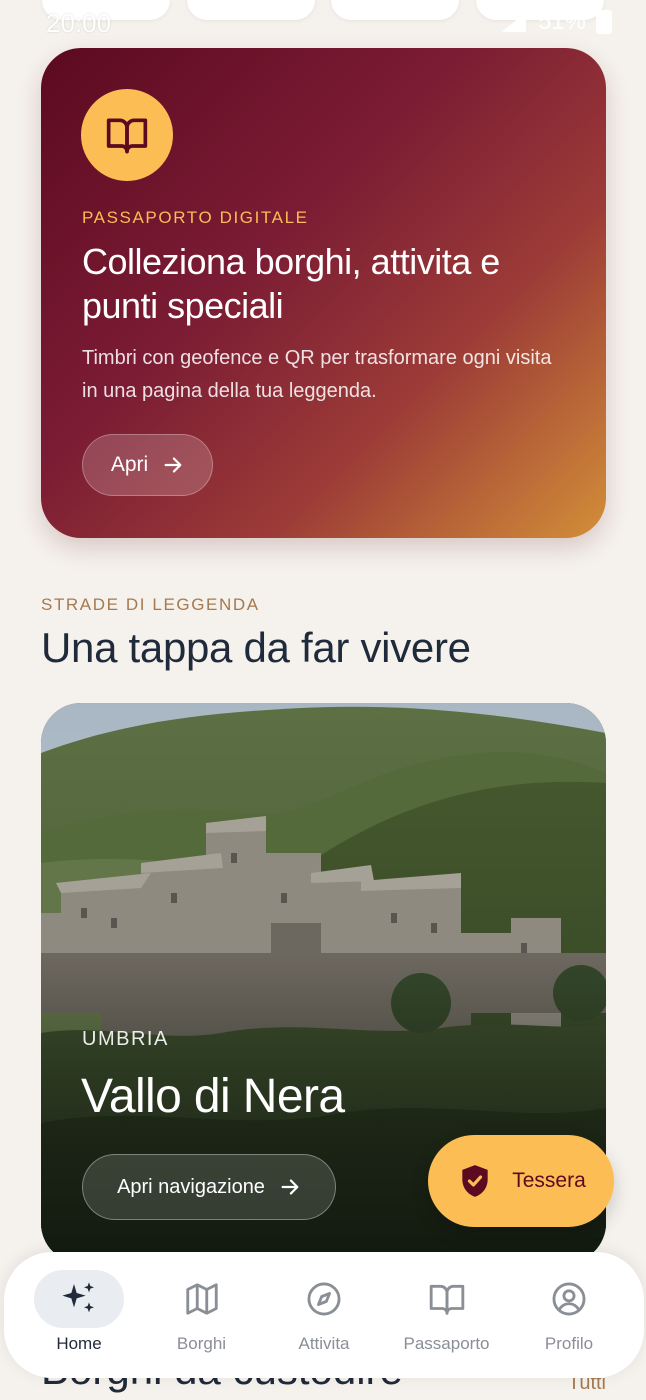 The width and height of the screenshot is (646, 1400). What do you see at coordinates (549, 1180) in the screenshot?
I see `tessera-label: Tessera` at bounding box center [549, 1180].